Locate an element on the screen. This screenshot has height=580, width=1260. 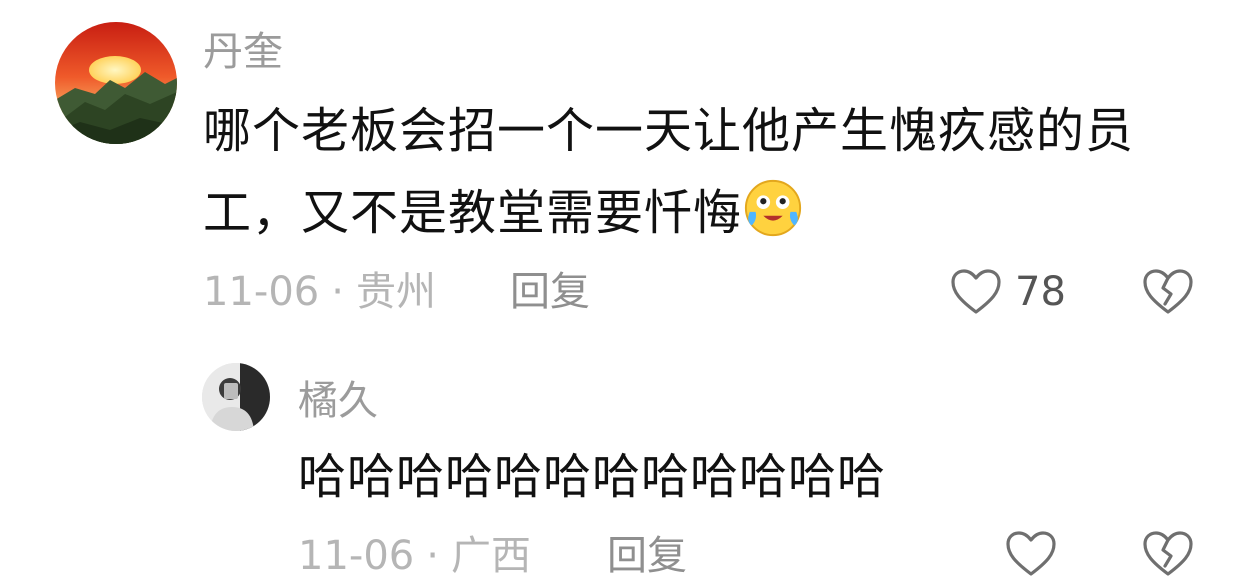
avatar is located at coordinates (116, 83).